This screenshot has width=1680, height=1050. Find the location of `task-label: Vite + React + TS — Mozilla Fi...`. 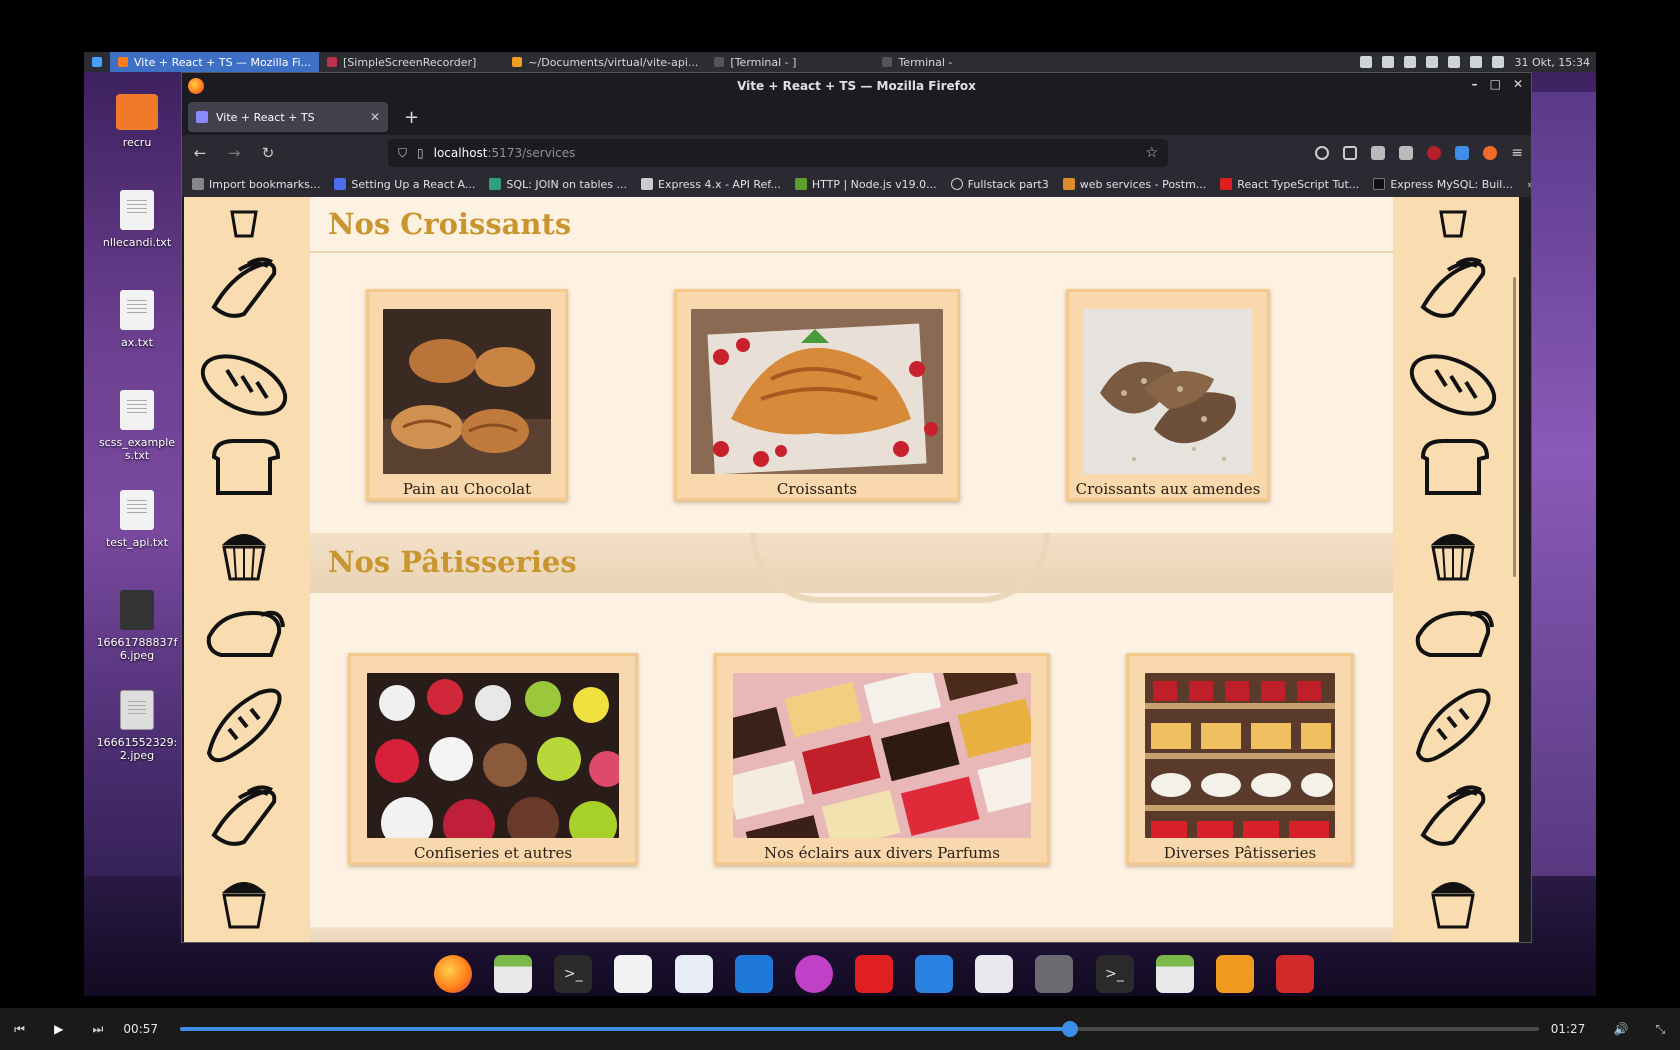

task-label: Vite + React + TS — Mozilla Fi... is located at coordinates (223, 62).